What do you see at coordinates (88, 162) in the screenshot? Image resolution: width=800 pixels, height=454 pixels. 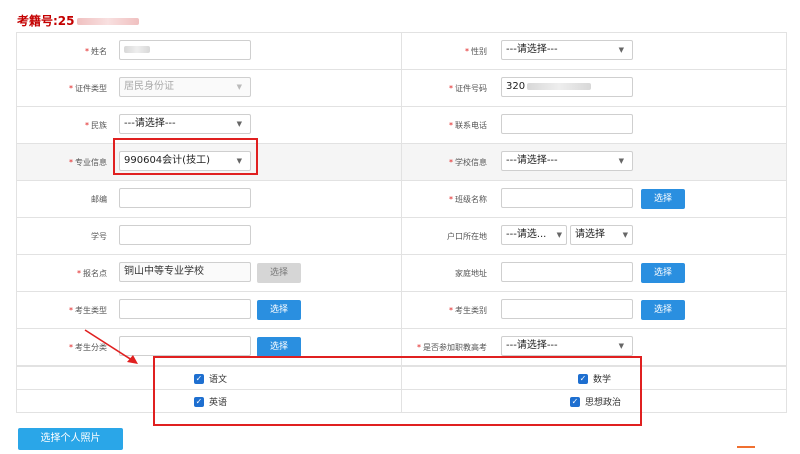 I see `major-label: * 专业信息` at bounding box center [88, 162].